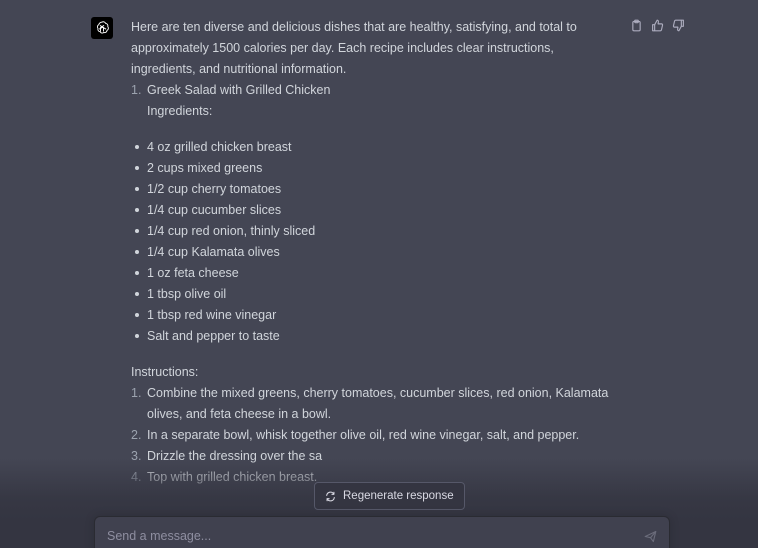 This screenshot has height=548, width=758. What do you see at coordinates (371, 273) in the screenshot?
I see `list-item: 1 oz feta cheese` at bounding box center [371, 273].